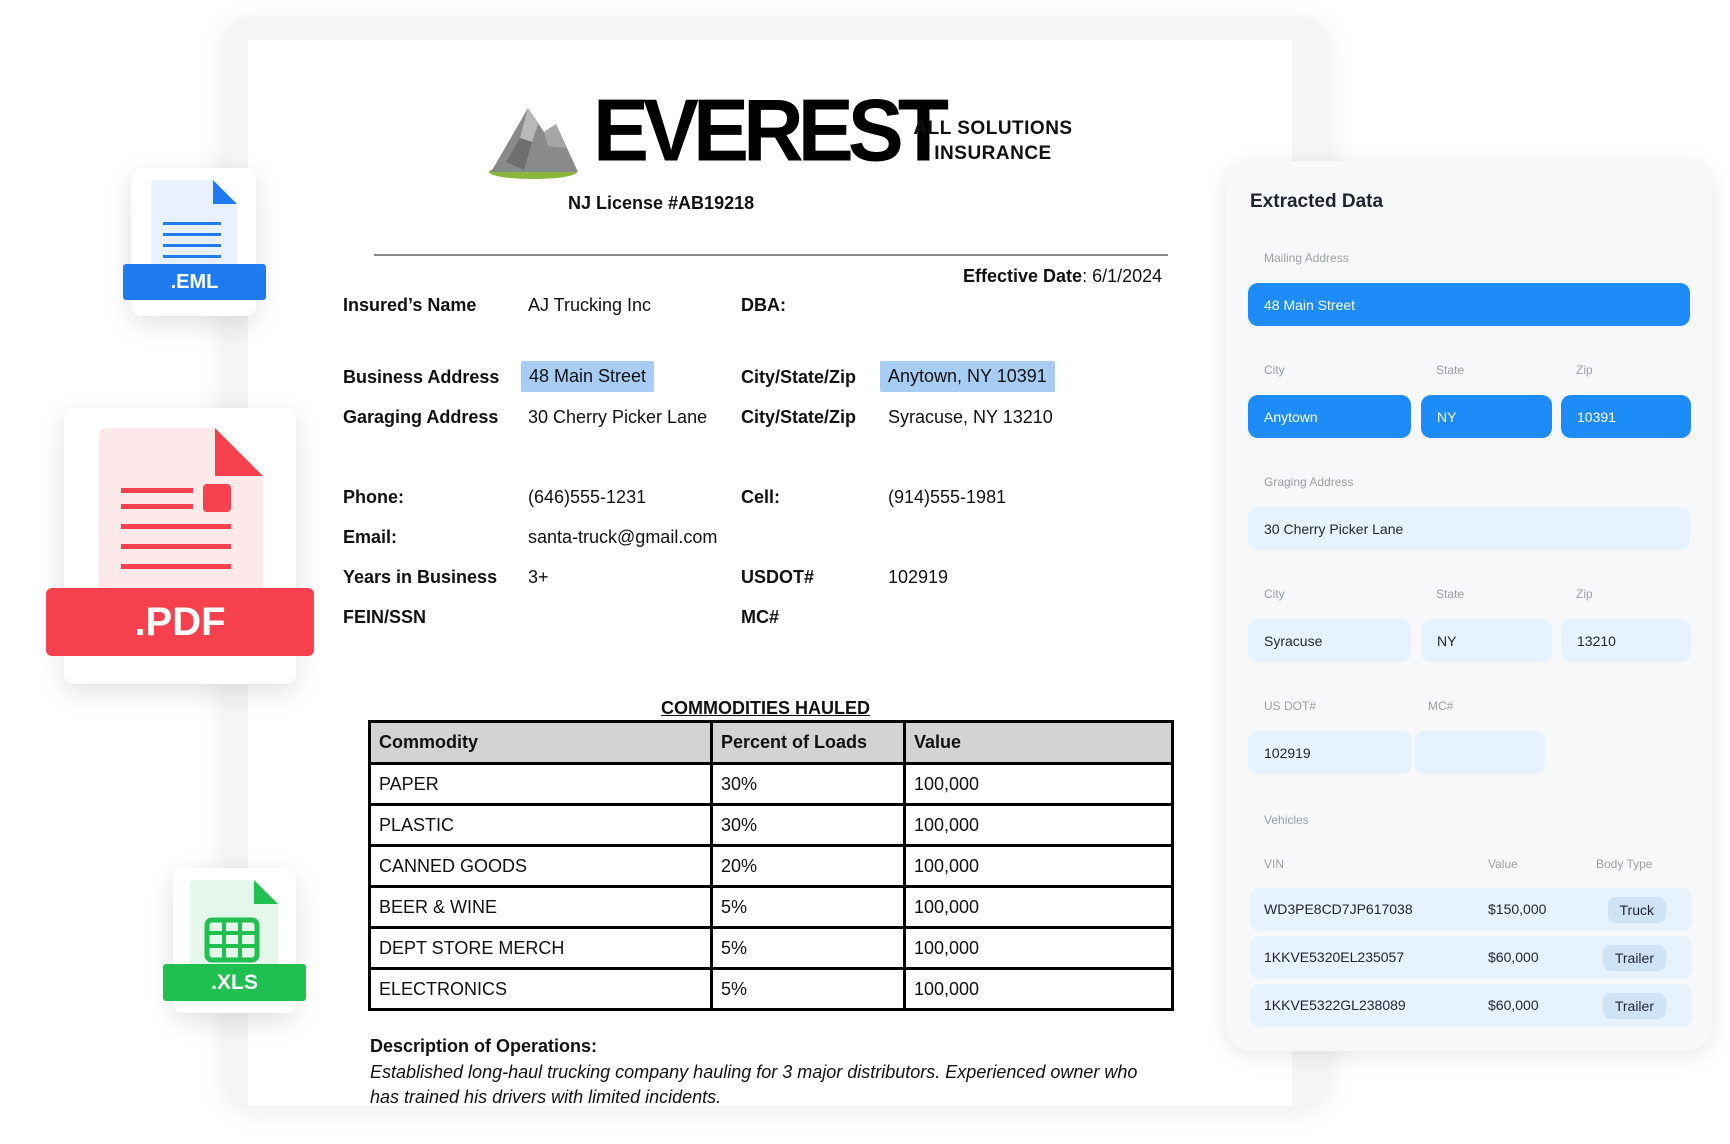 The height and width of the screenshot is (1144, 1730). What do you see at coordinates (588, 376) in the screenshot?
I see `business-address-value: 48 Main Street` at bounding box center [588, 376].